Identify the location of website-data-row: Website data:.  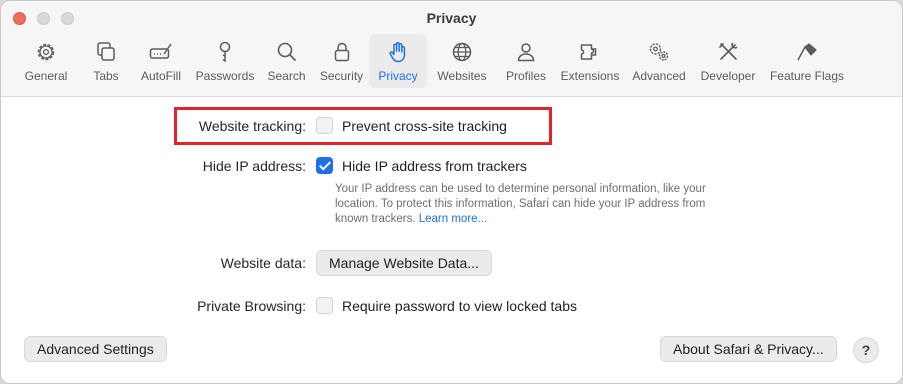
(238, 263).